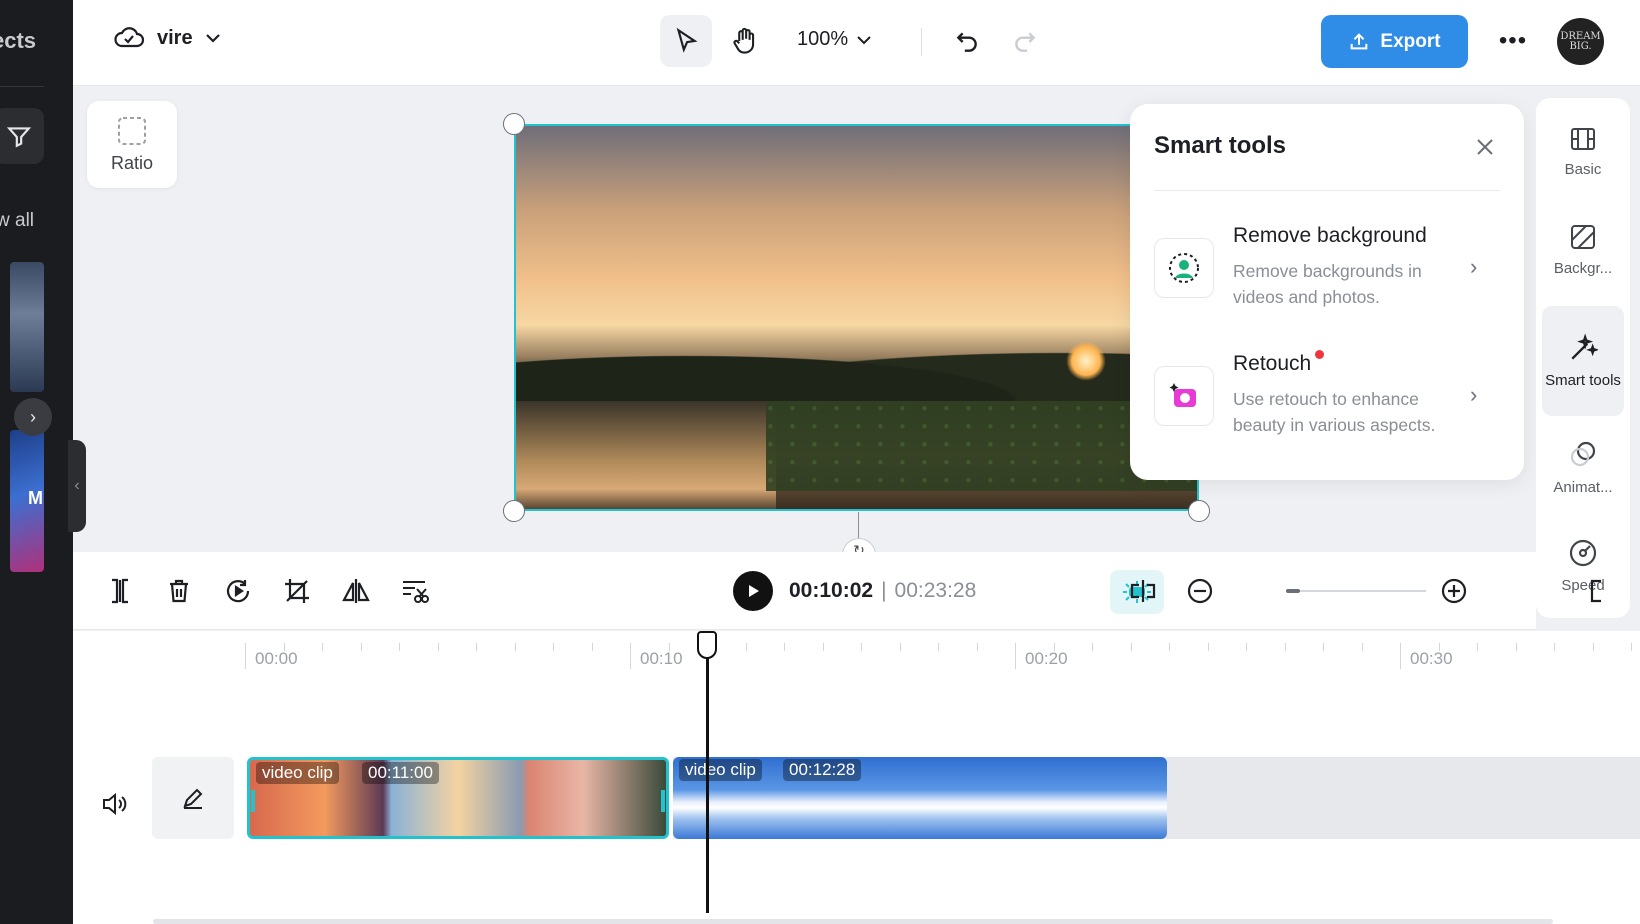 Image resolution: width=1640 pixels, height=924 pixels. Describe the element at coordinates (920, 798) in the screenshot. I see `video-clip-2: video clip 00:12:28` at that location.